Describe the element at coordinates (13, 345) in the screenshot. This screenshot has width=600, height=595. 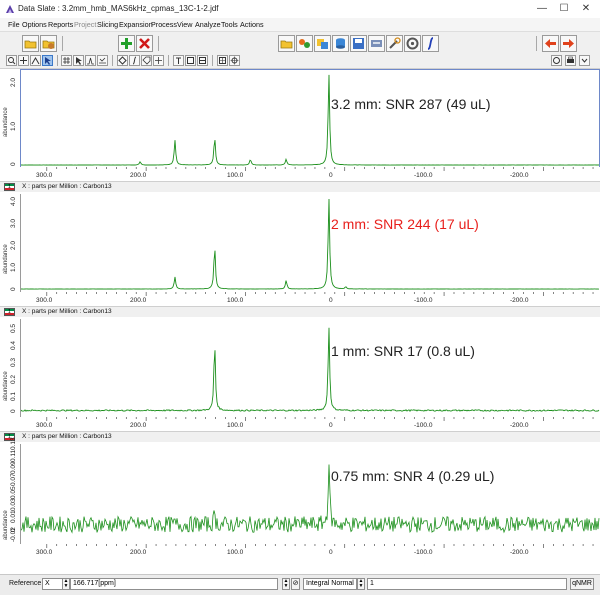
I see `y-tick: 0.4` at that location.